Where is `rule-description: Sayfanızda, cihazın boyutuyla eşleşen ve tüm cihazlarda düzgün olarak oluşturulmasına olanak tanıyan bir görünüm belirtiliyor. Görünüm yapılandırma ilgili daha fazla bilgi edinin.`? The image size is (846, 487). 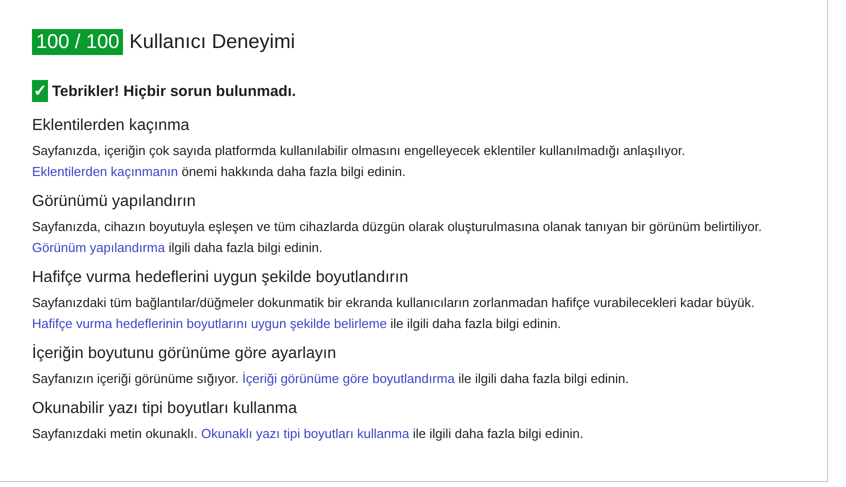
rule-description: Sayfanızda, cihazın boyutuyla eşleşen ve tüm cihazlarda düzgün olarak oluşturulmasına olanak tanıyan bir görünüm belirtiliyor. Görünüm yapılandırma ilgili daha fazla bilgi edinin. is located at coordinates (397, 237).